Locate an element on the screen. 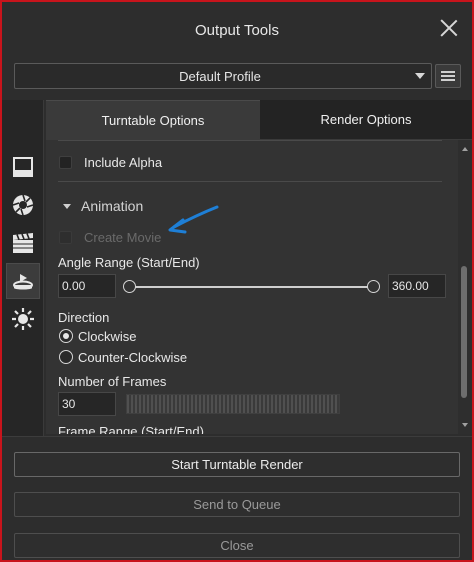  angle-range-slider-track is located at coordinates (252, 287).